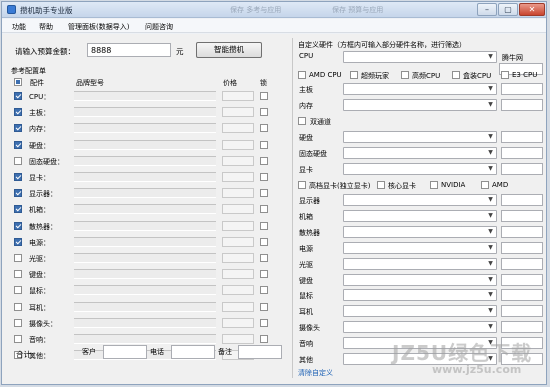 This screenshot has height=387, width=550. What do you see at coordinates (98, 27) in the screenshot?
I see `menu-admin-panel: 管理面板(数据导入)` at bounding box center [98, 27].